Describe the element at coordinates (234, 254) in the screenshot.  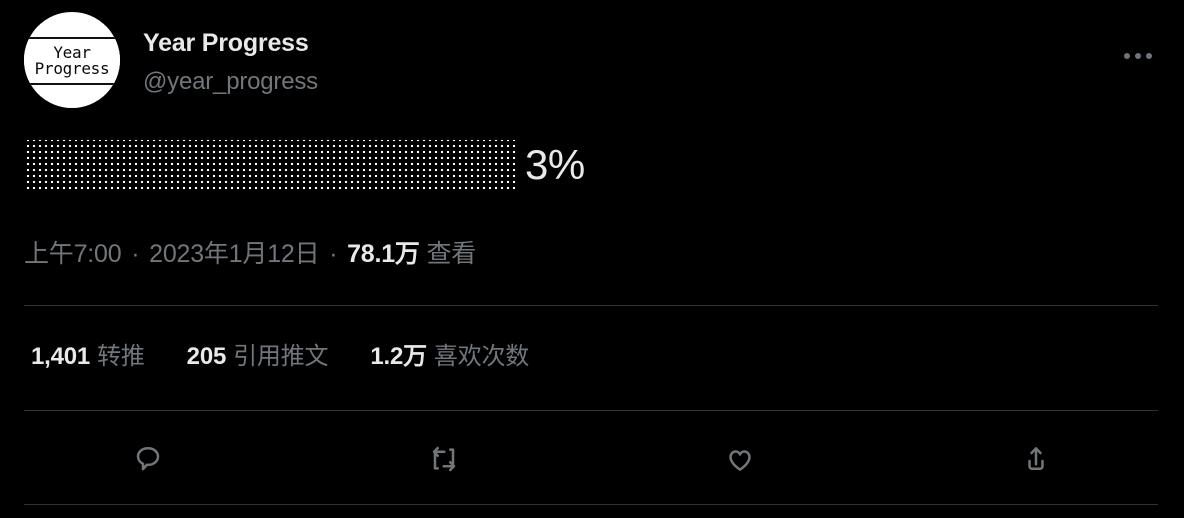
I see `tweet-date: 2023年1月12日` at that location.